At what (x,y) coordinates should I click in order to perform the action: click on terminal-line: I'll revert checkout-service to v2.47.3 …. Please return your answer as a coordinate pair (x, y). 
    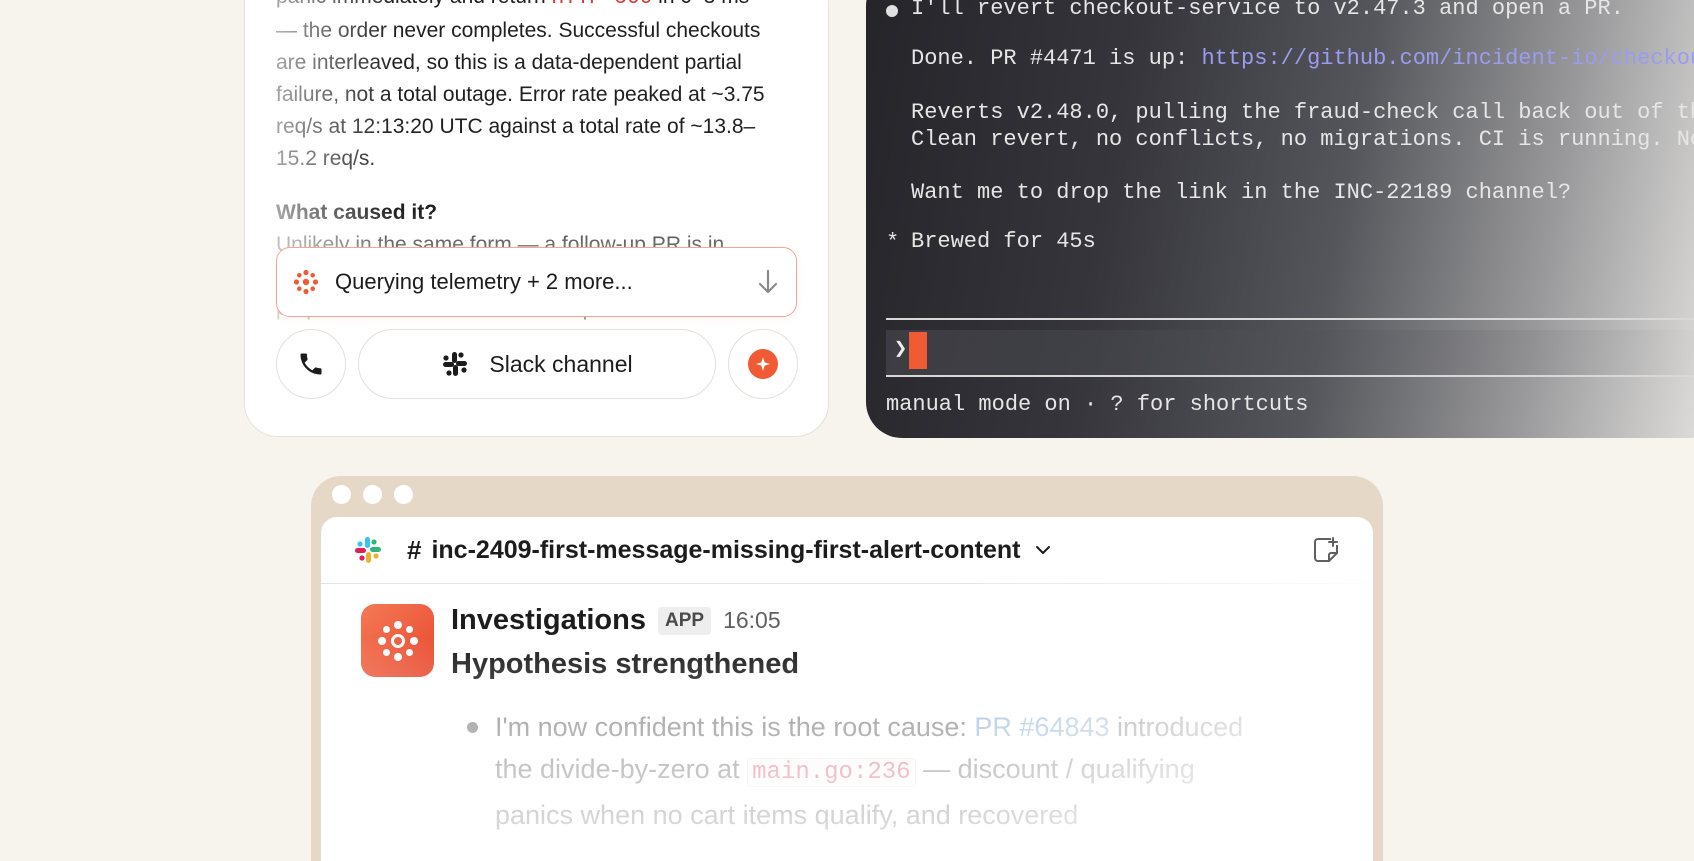
    Looking at the image, I should click on (1267, 10).